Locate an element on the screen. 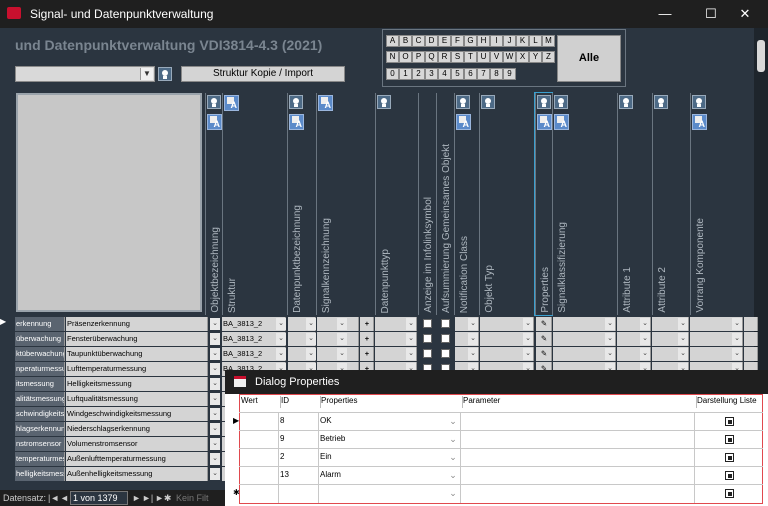 The image size is (768, 506). alphabet-key: 6 is located at coordinates (470, 74).